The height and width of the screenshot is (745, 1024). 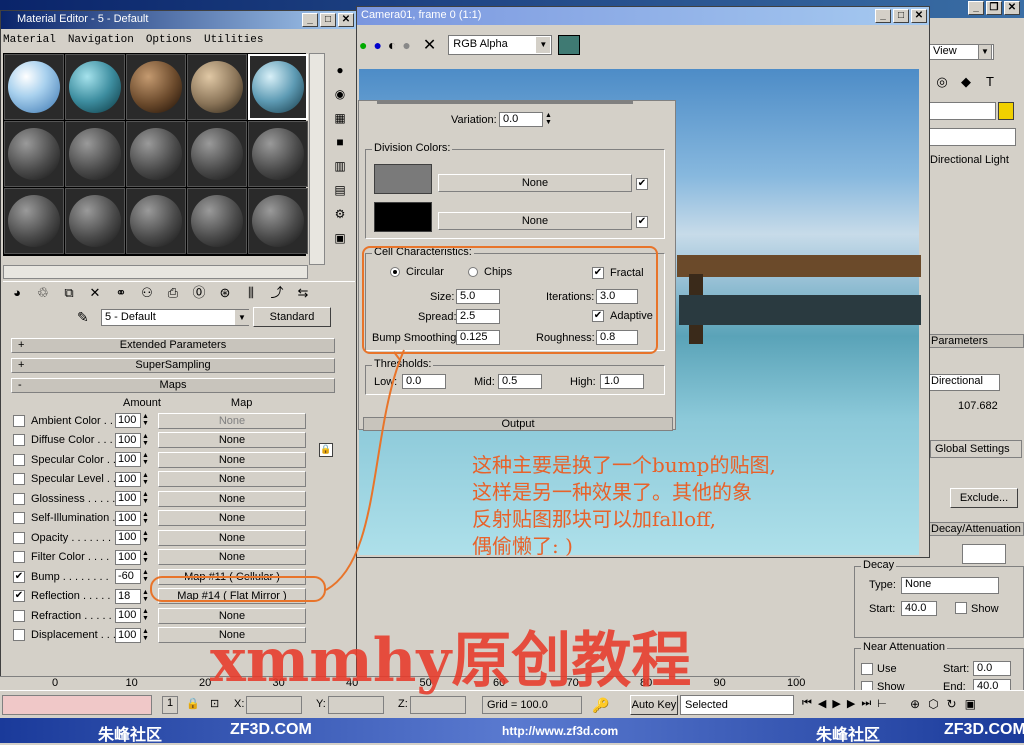 I want to click on make-unique-icon: ⚇, so click(x=147, y=293).